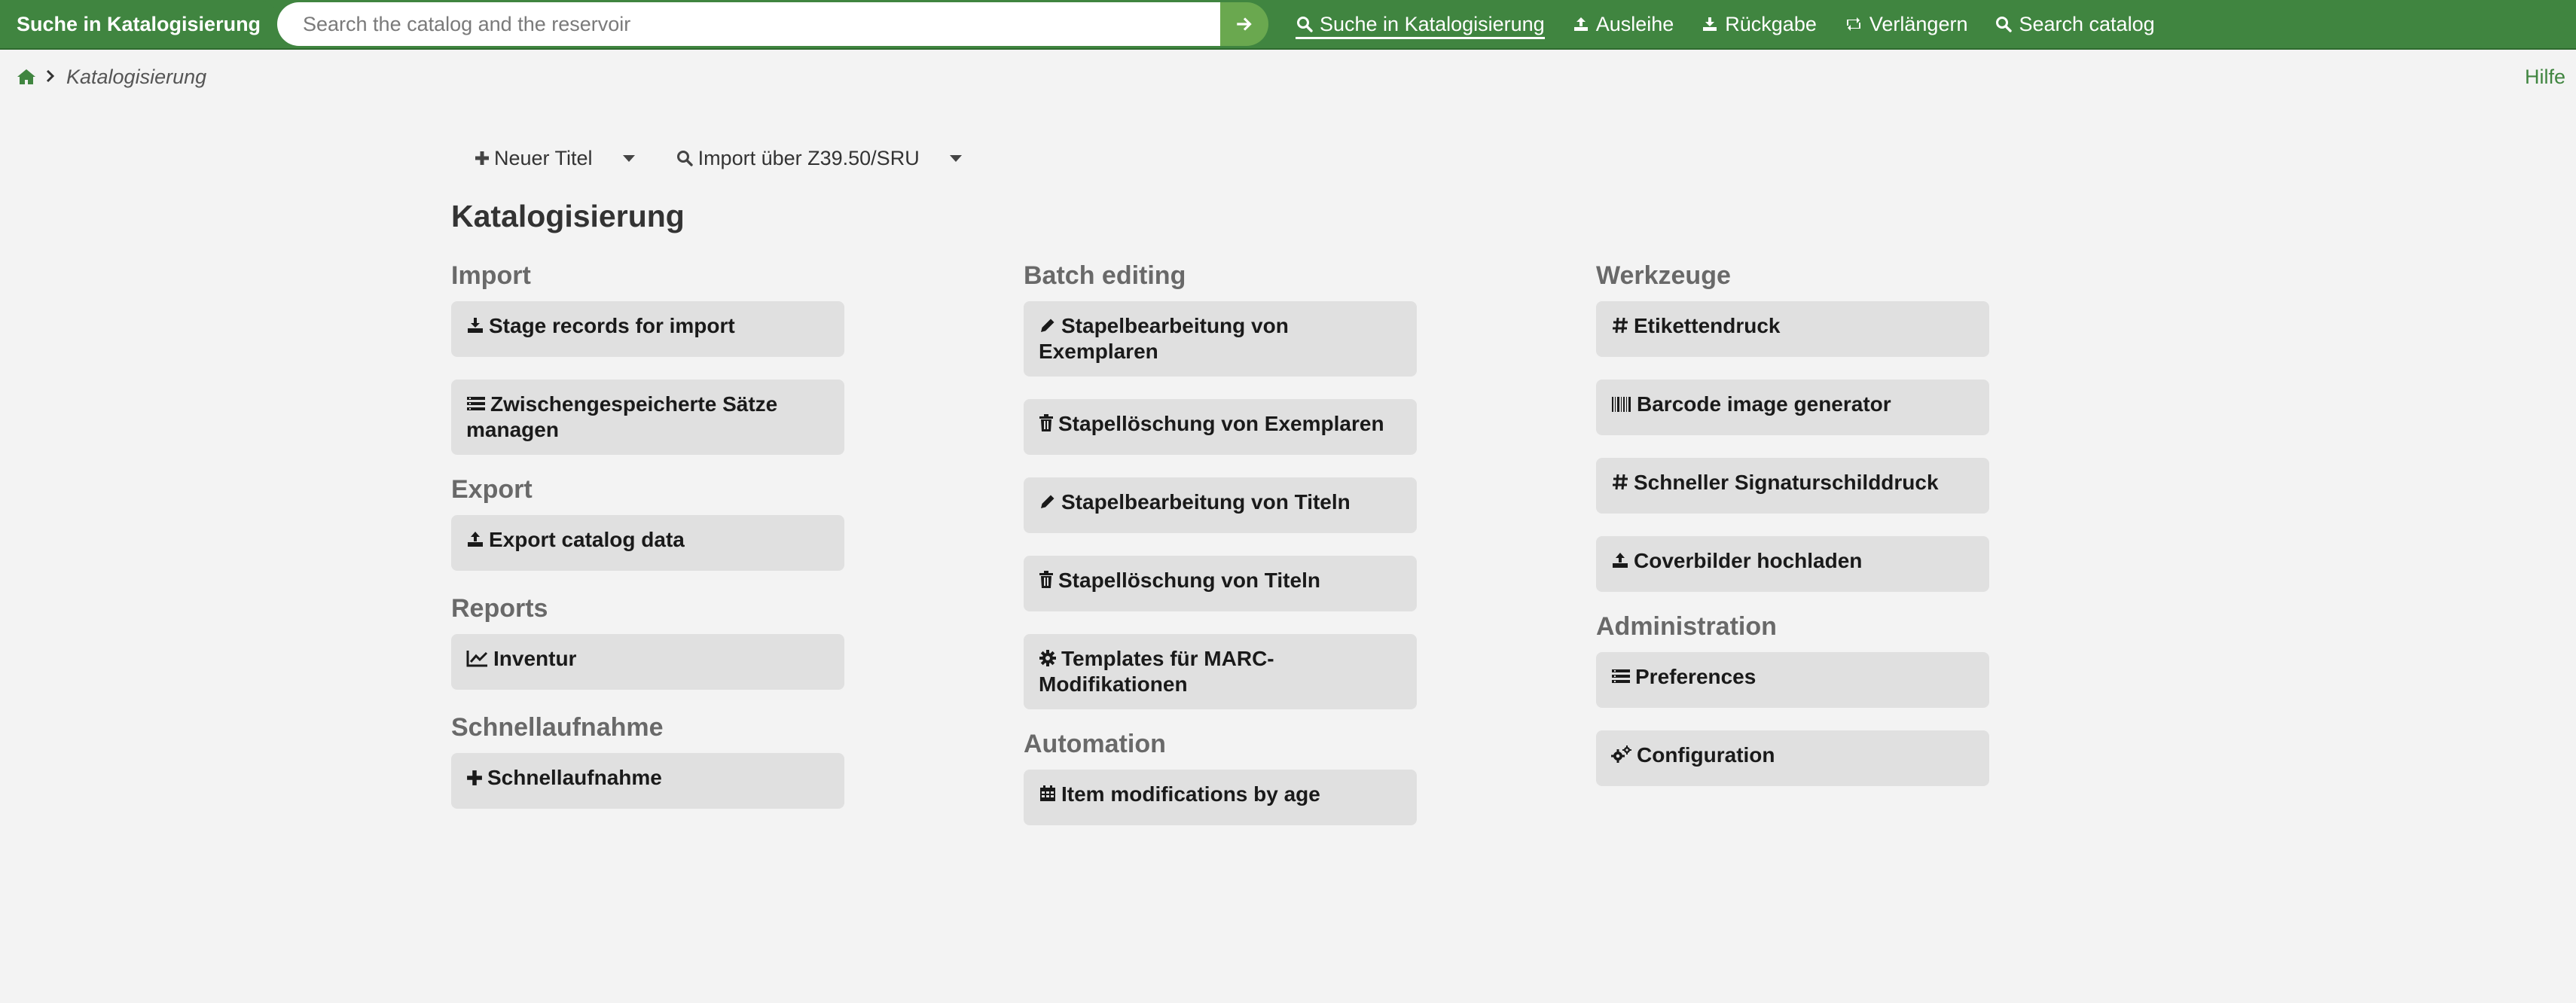 The width and height of the screenshot is (2576, 1003). What do you see at coordinates (1206, 502) in the screenshot?
I see `tile-label: Stapelbearbeitung von Titeln` at bounding box center [1206, 502].